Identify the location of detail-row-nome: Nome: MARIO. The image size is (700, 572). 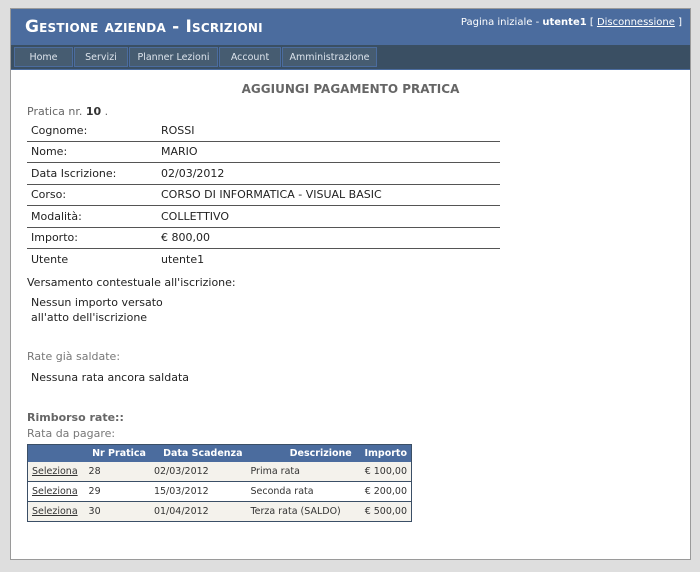
(263, 152).